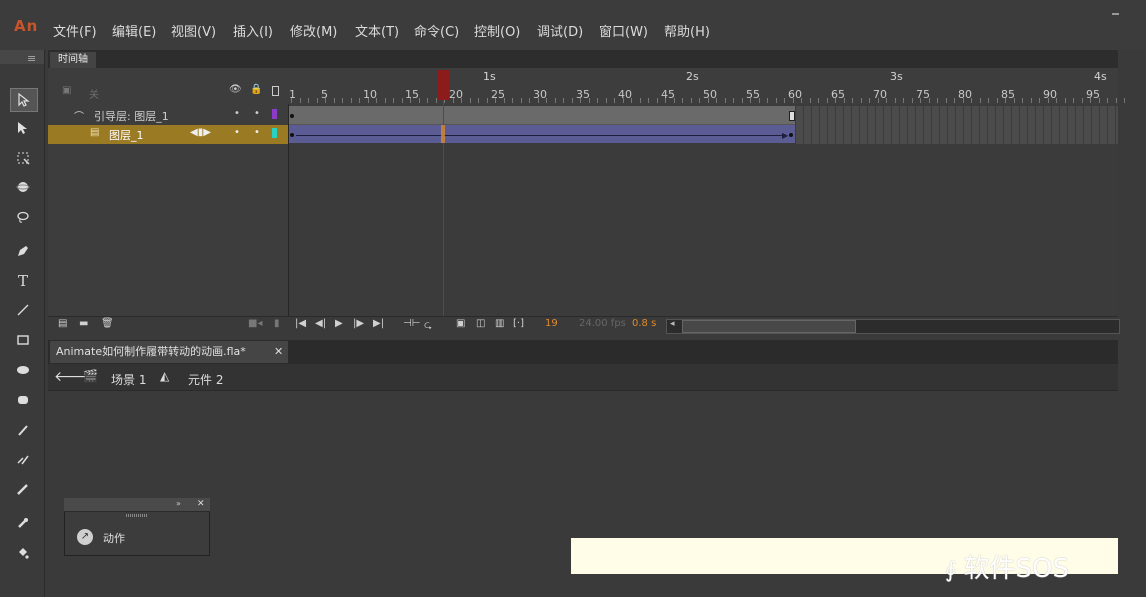  I want to click on menu-debug: 调试(D), so click(560, 30).